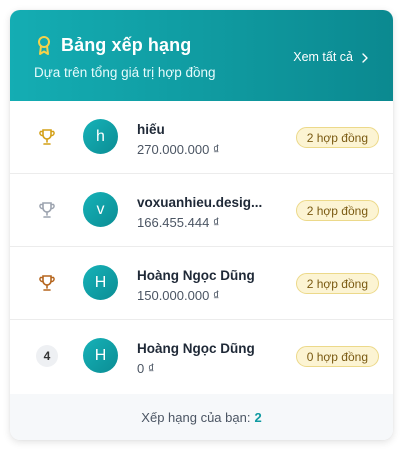 The image size is (402, 449). What do you see at coordinates (47, 356) in the screenshot?
I see `rank-number: 4` at bounding box center [47, 356].